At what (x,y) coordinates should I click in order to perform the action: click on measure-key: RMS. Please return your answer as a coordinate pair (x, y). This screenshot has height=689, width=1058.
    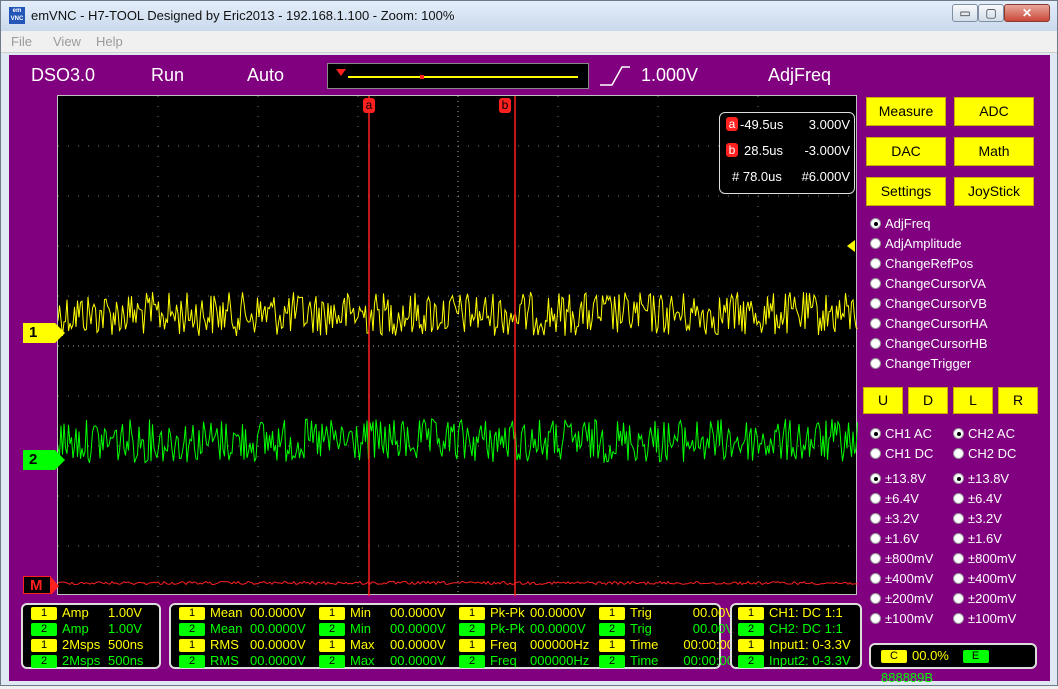
    Looking at the image, I should click on (224, 644).